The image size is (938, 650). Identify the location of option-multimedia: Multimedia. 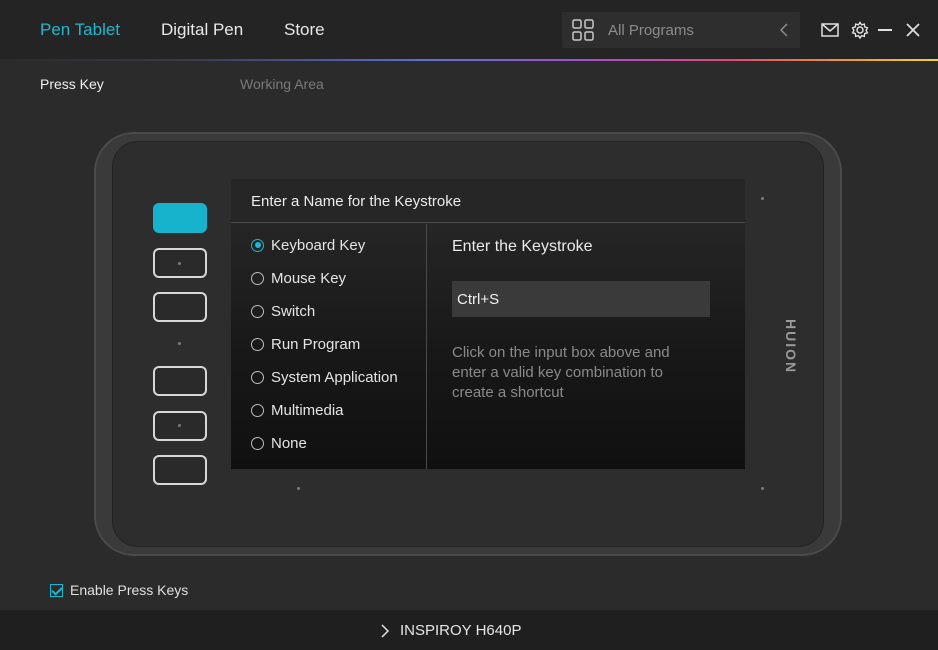
(297, 410).